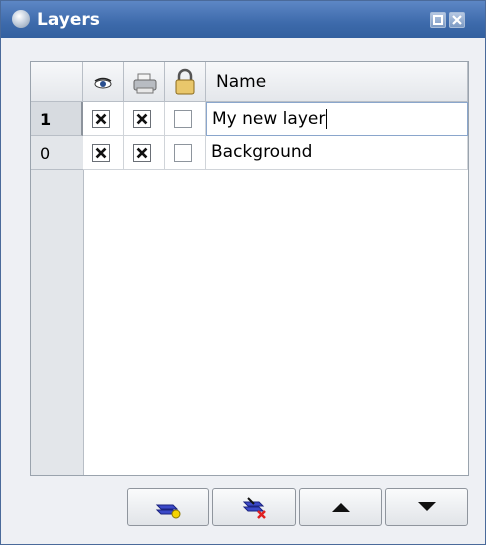 Image resolution: width=486 pixels, height=545 pixels. What do you see at coordinates (269, 119) in the screenshot?
I see `layer-name-1: My new layer` at bounding box center [269, 119].